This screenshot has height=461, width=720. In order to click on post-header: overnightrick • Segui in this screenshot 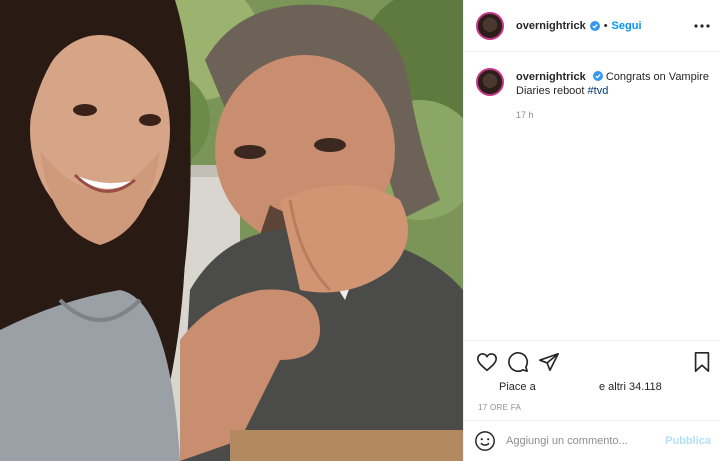, I will do `click(592, 26)`.